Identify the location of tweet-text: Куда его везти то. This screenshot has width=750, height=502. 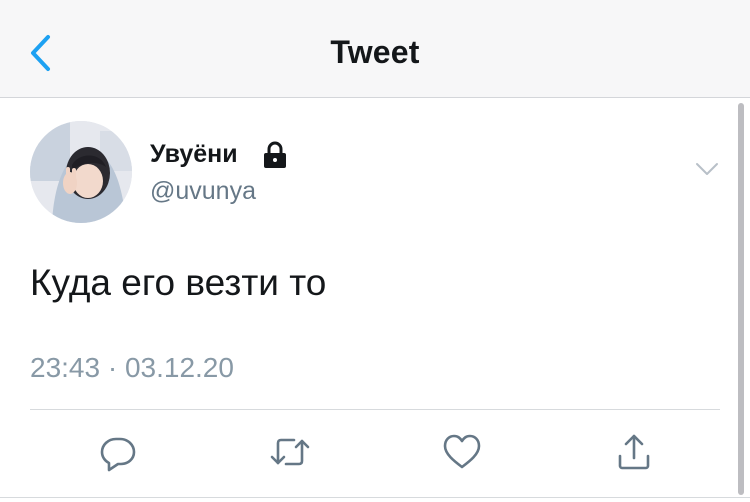
(178, 282).